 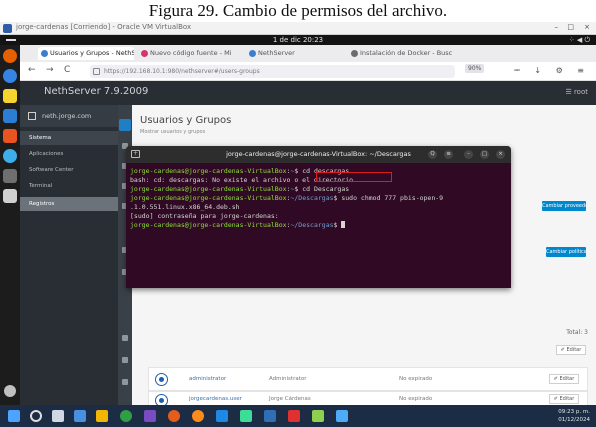 What do you see at coordinates (557, 27) in the screenshot?
I see `minimize-button: –` at bounding box center [557, 27].